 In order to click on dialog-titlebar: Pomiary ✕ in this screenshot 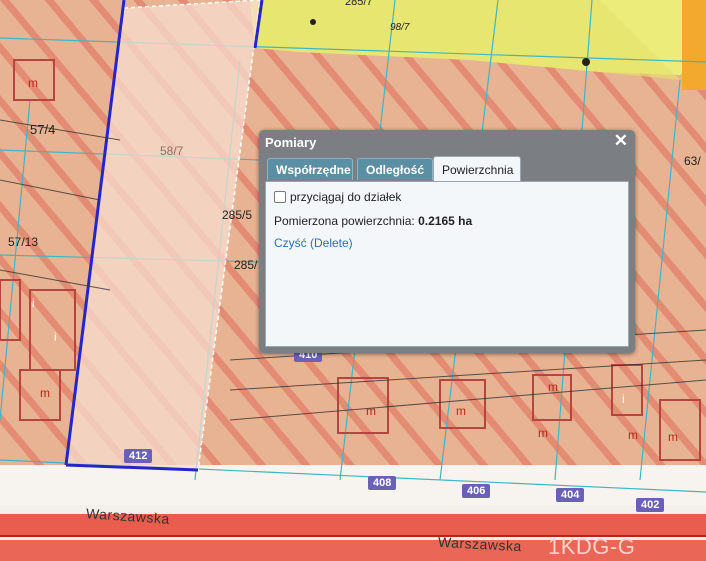, I will do `click(447, 142)`.